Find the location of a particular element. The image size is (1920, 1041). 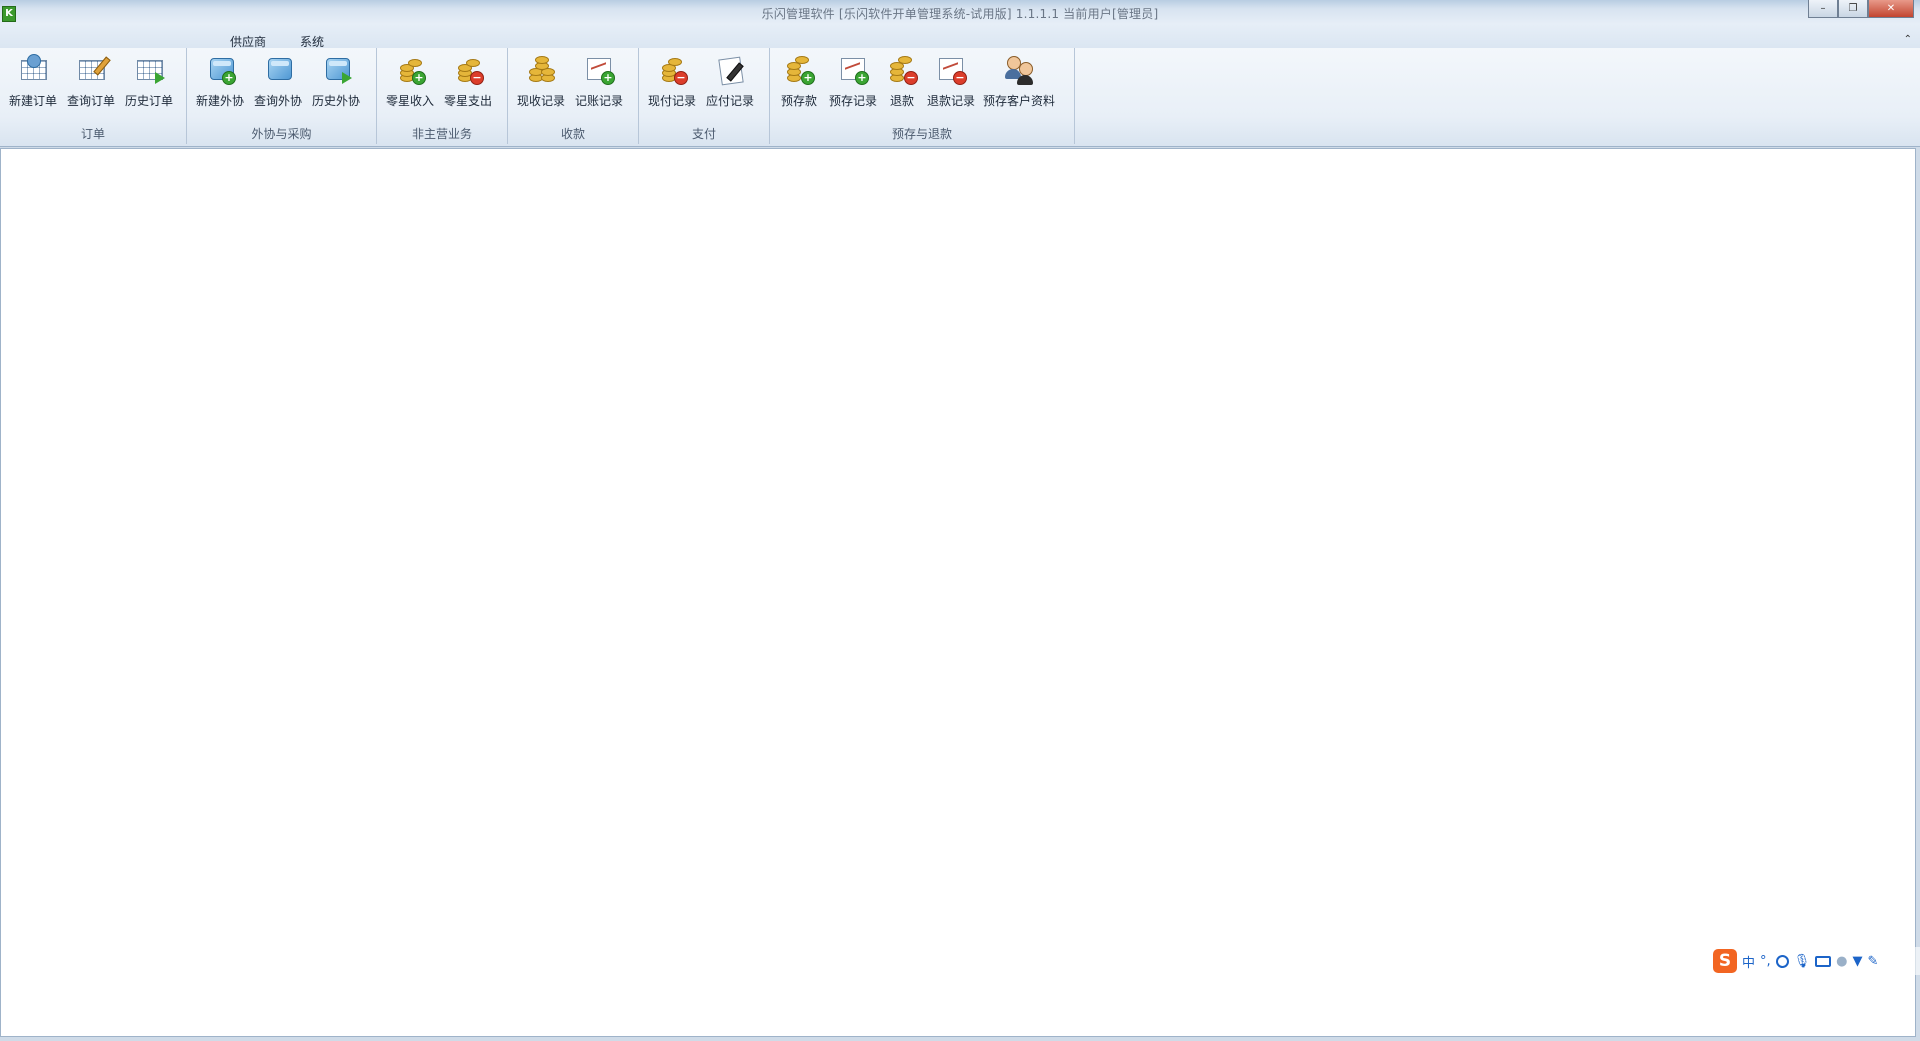

skin-icon: ▼ is located at coordinates (1858, 961).